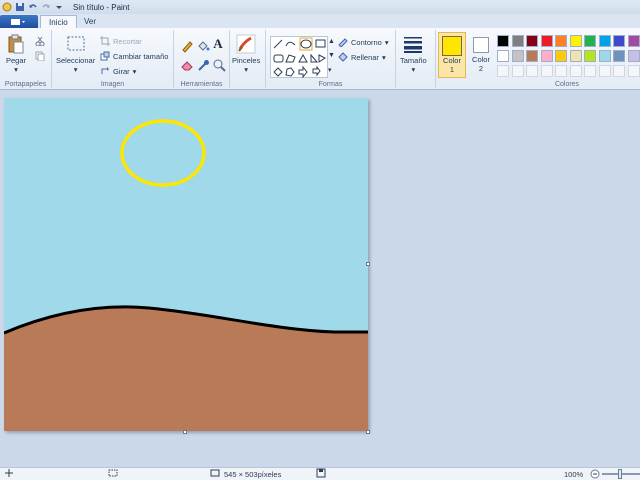 The height and width of the screenshot is (480, 640). What do you see at coordinates (9, 474) in the screenshot?
I see `cursor-position-icon` at bounding box center [9, 474].